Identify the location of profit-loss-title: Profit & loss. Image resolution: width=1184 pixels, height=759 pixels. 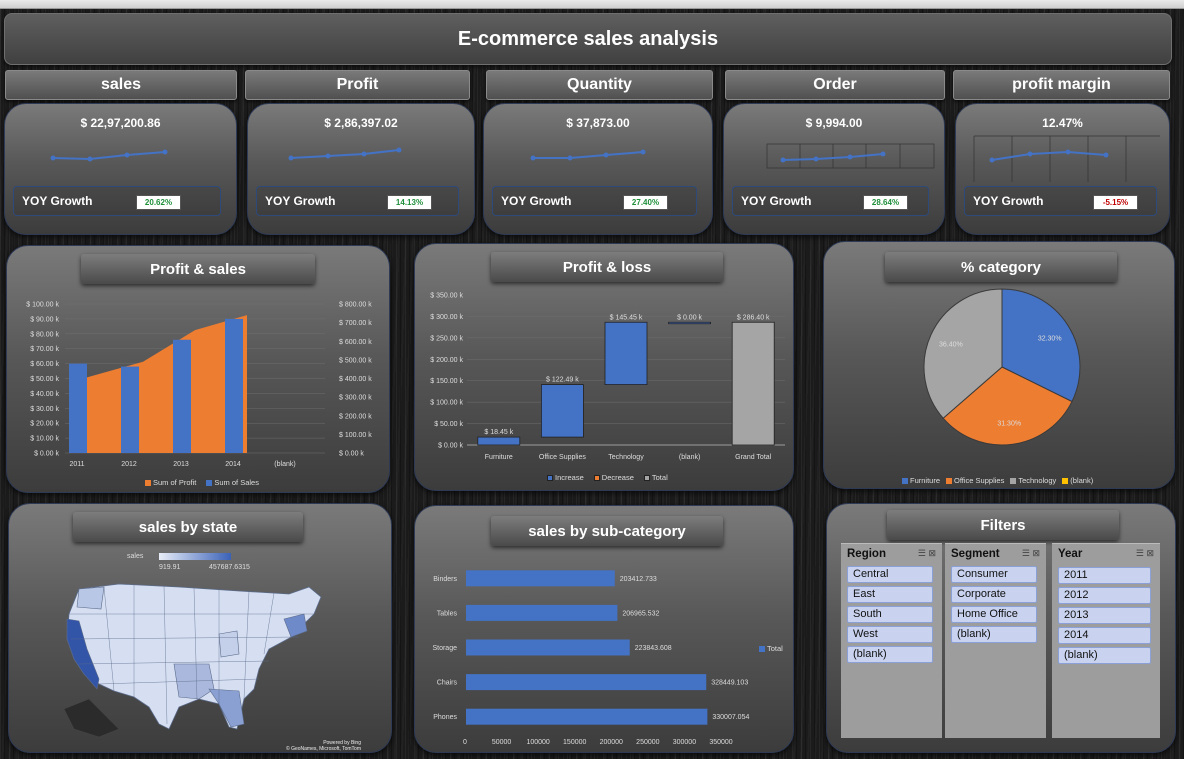
(607, 267).